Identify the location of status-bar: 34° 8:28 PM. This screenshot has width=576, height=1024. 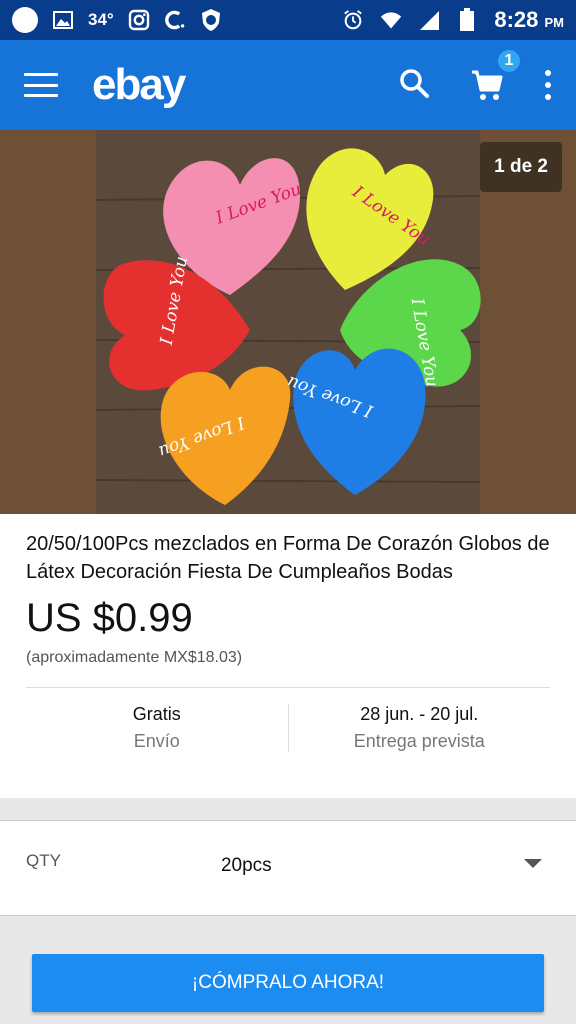
(288, 20).